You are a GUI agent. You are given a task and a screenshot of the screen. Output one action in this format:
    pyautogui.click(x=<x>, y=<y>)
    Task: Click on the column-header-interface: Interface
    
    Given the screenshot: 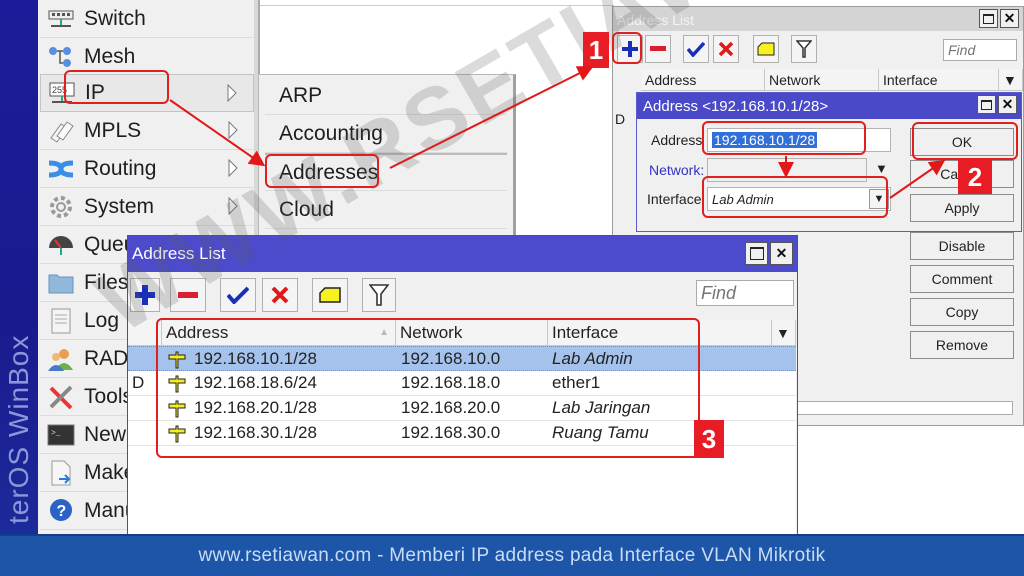 What is the action you would take?
    pyautogui.click(x=939, y=80)
    